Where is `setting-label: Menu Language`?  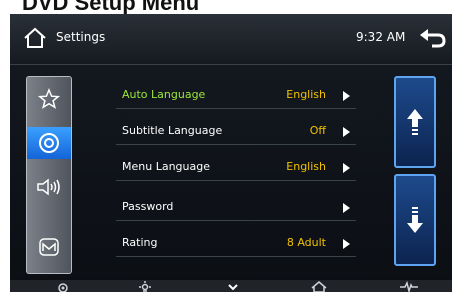
setting-label: Menu Language is located at coordinates (166, 166).